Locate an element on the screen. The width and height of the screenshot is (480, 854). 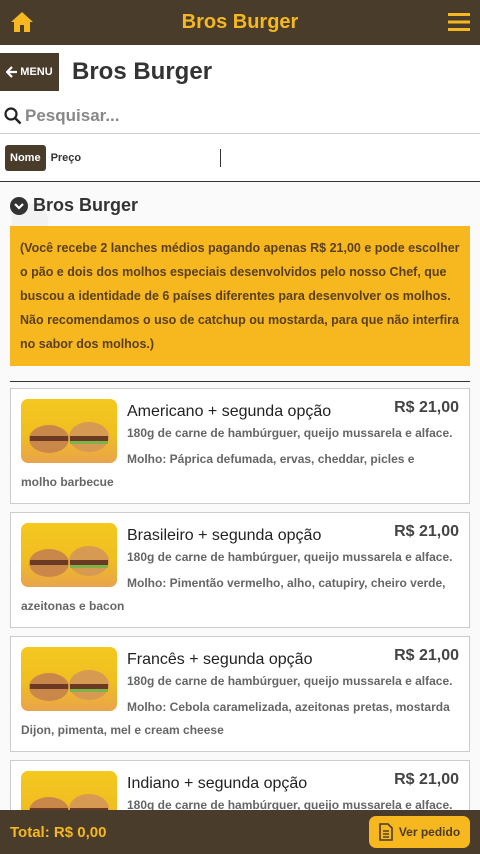
sort-by-name-button: Nome is located at coordinates (25, 158).